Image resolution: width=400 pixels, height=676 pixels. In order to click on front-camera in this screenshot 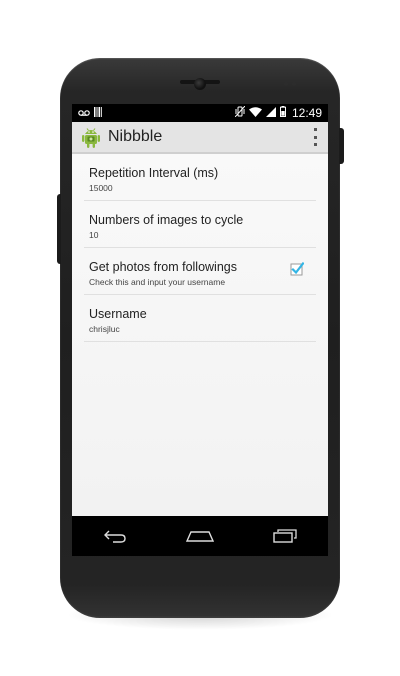, I will do `click(200, 84)`.